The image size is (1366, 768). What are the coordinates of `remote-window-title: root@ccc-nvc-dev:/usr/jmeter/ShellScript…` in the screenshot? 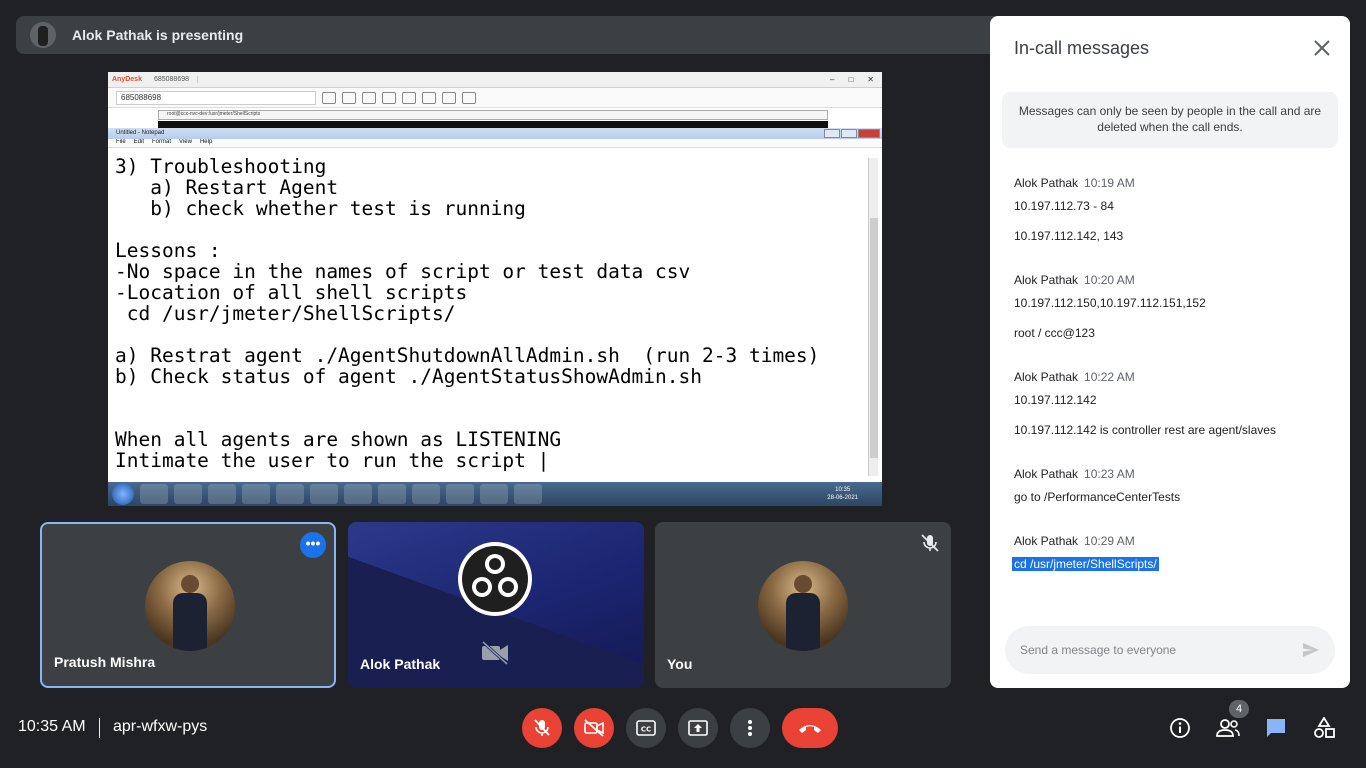 It's located at (493, 115).